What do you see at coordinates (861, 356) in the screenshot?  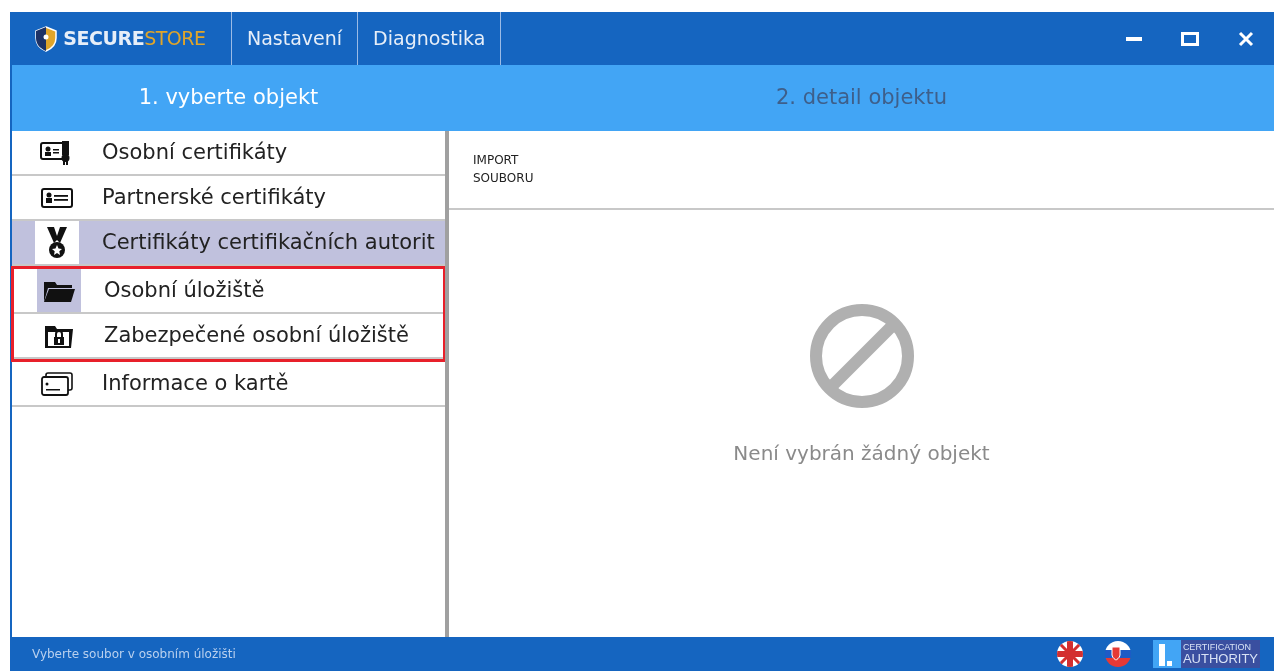 I see `no-entry-icon` at bounding box center [861, 356].